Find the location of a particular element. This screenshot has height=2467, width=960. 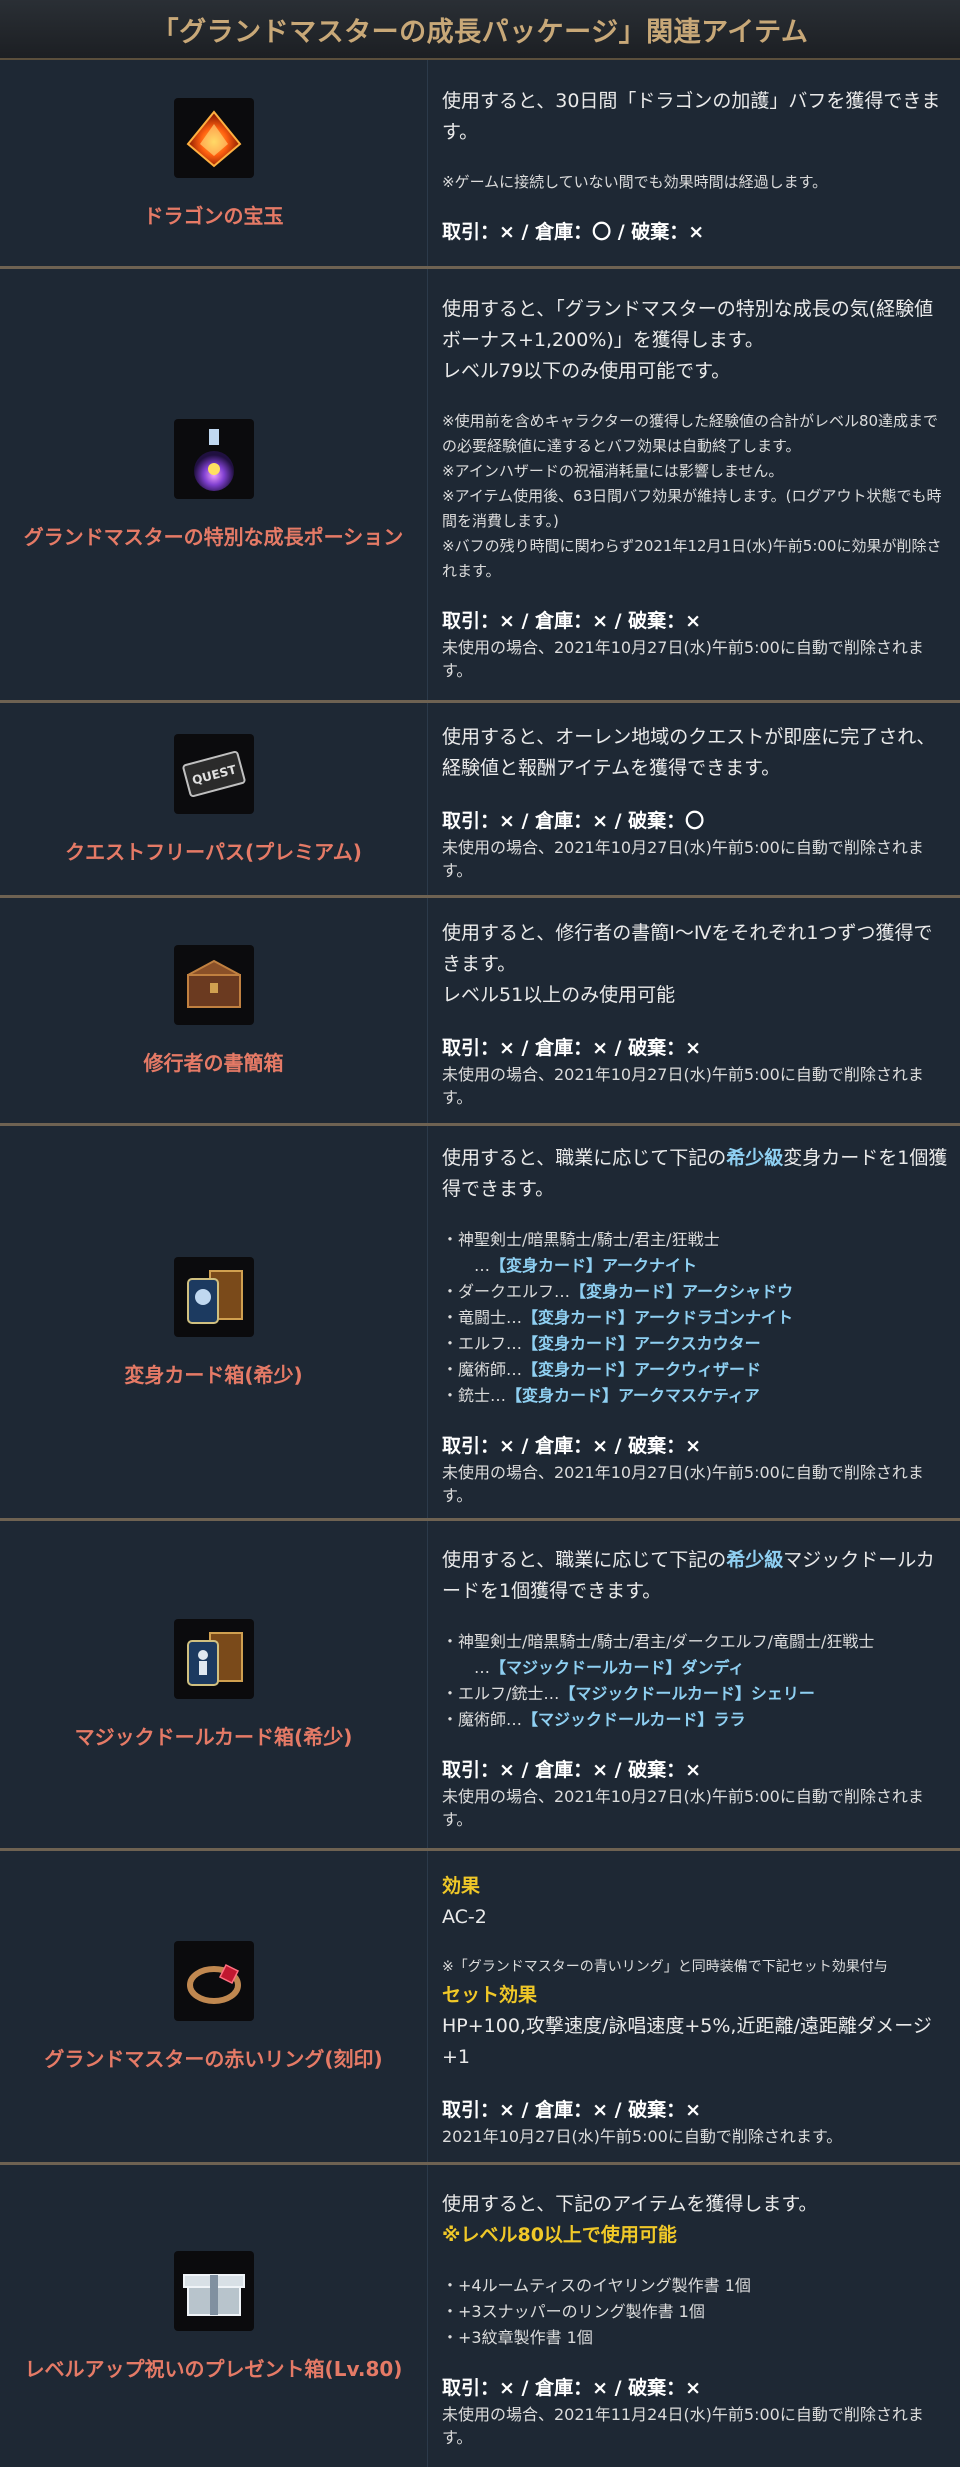

quest-pass-icon: QUEST is located at coordinates (213, 773).